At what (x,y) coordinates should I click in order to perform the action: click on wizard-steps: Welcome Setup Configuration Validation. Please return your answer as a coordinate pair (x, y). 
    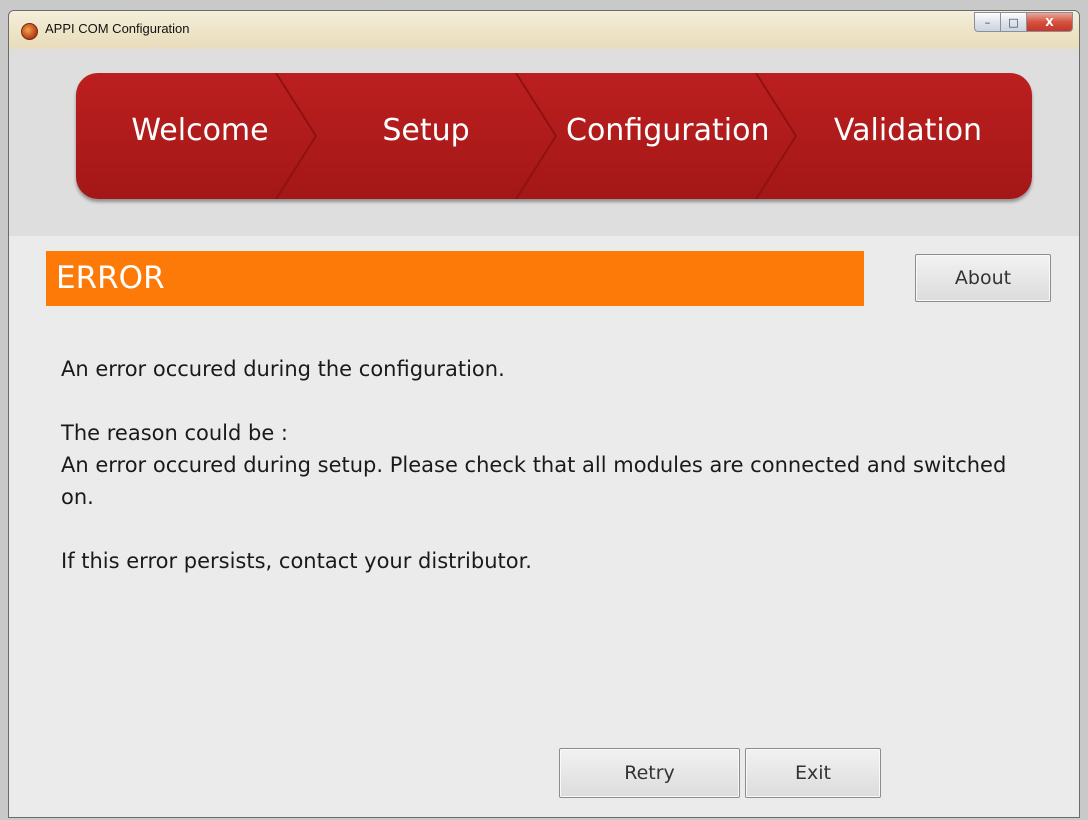
    Looking at the image, I should click on (554, 136).